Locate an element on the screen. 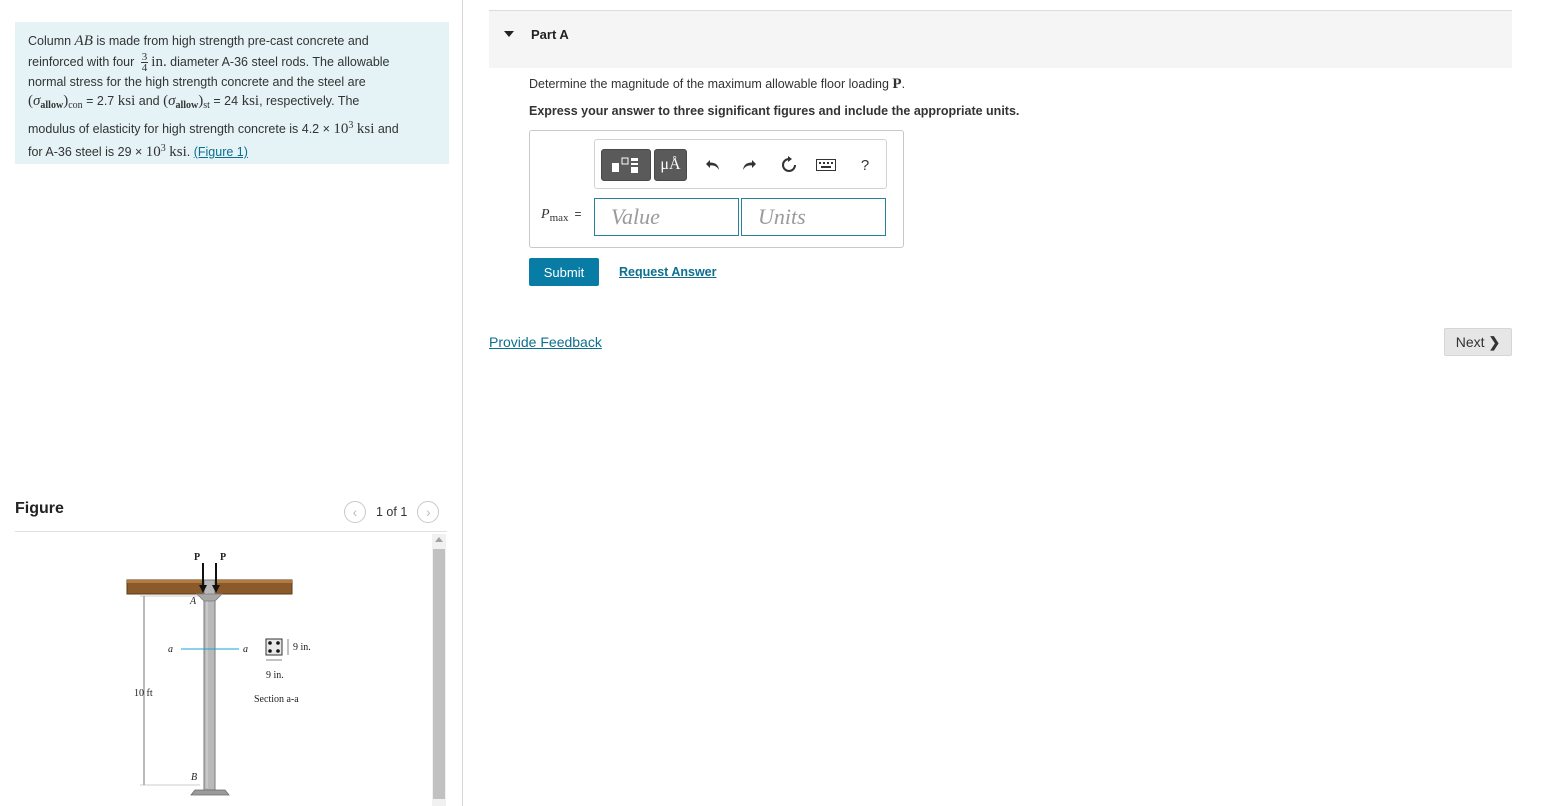  part-title: Part A is located at coordinates (550, 34).